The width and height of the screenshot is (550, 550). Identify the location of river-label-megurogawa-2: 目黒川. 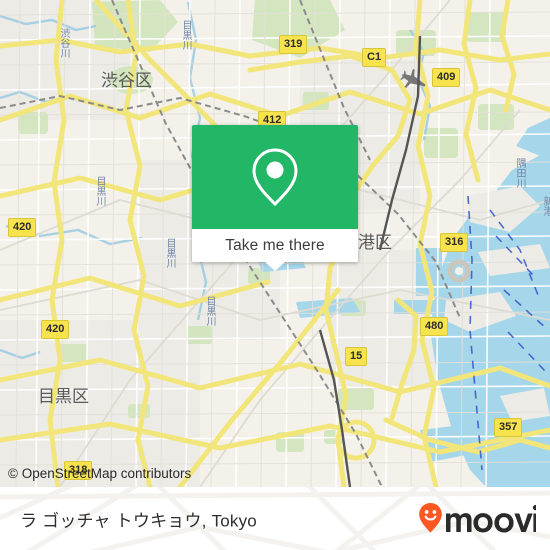
(99, 191).